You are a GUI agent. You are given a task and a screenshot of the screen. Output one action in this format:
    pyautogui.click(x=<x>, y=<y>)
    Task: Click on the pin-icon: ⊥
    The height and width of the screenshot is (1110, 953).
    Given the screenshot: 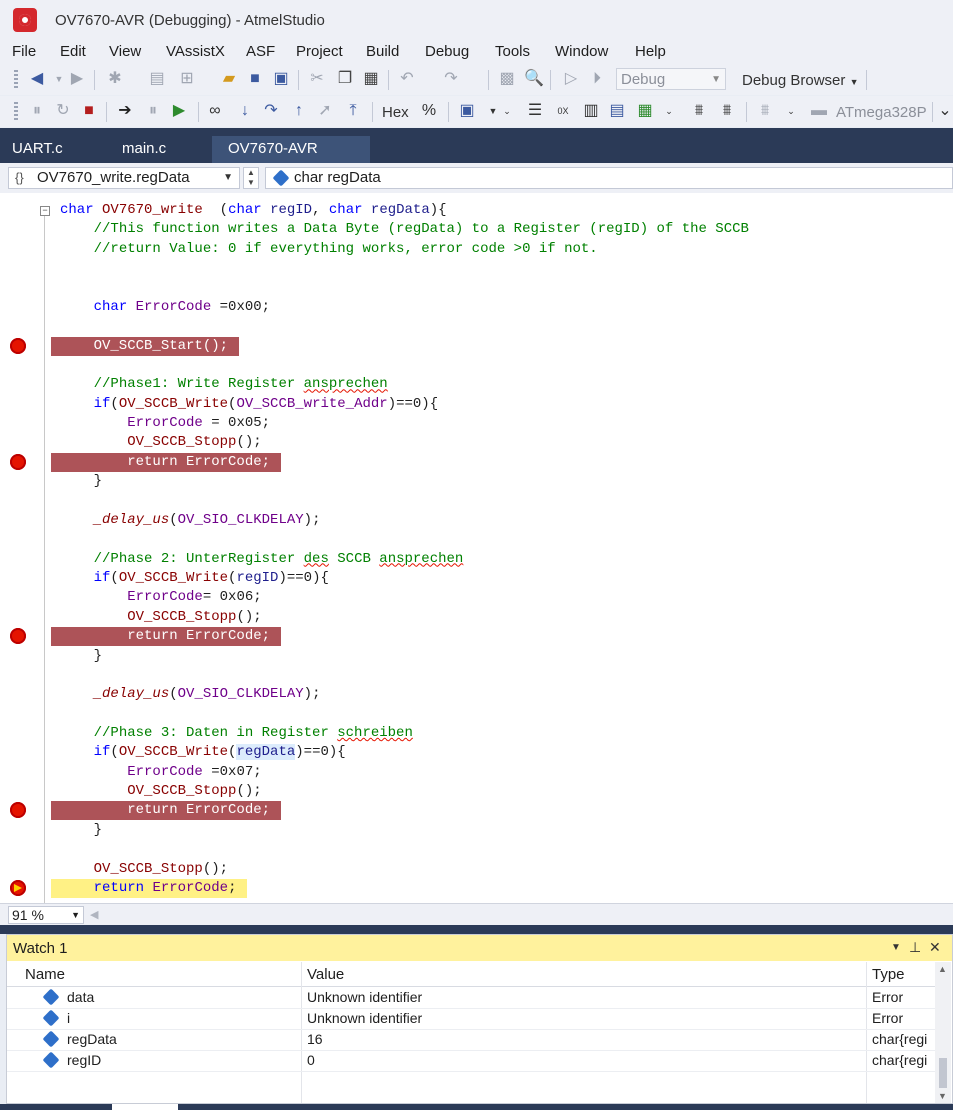 What is the action you would take?
    pyautogui.click(x=915, y=947)
    